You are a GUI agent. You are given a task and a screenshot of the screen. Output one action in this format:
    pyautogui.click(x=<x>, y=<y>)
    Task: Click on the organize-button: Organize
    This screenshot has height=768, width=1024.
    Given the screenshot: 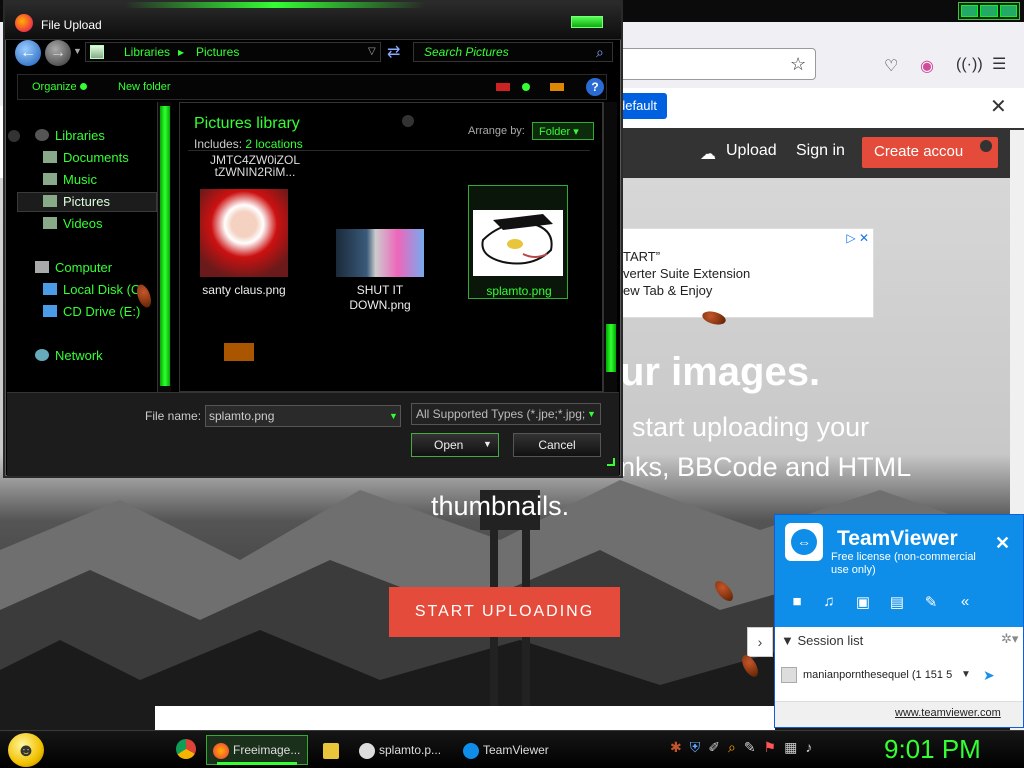 What is the action you would take?
    pyautogui.click(x=59, y=87)
    